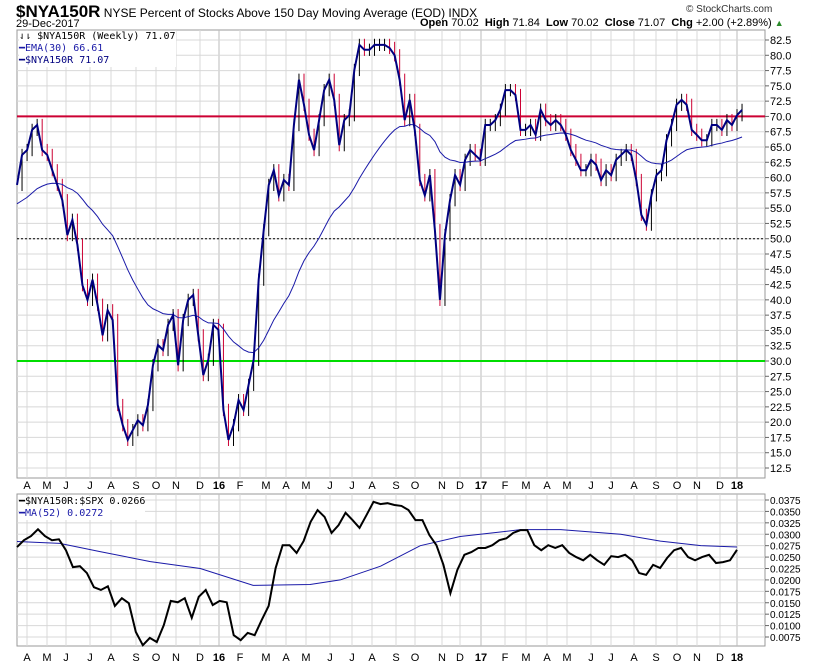 The width and height of the screenshot is (820, 668). Describe the element at coordinates (780, 393) in the screenshot. I see `y-tick-label: 25.0` at that location.